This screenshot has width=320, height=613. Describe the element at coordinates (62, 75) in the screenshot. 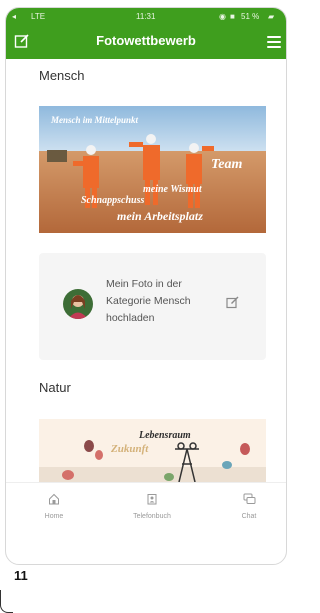

I see `section-title-mensch: Mensch` at that location.